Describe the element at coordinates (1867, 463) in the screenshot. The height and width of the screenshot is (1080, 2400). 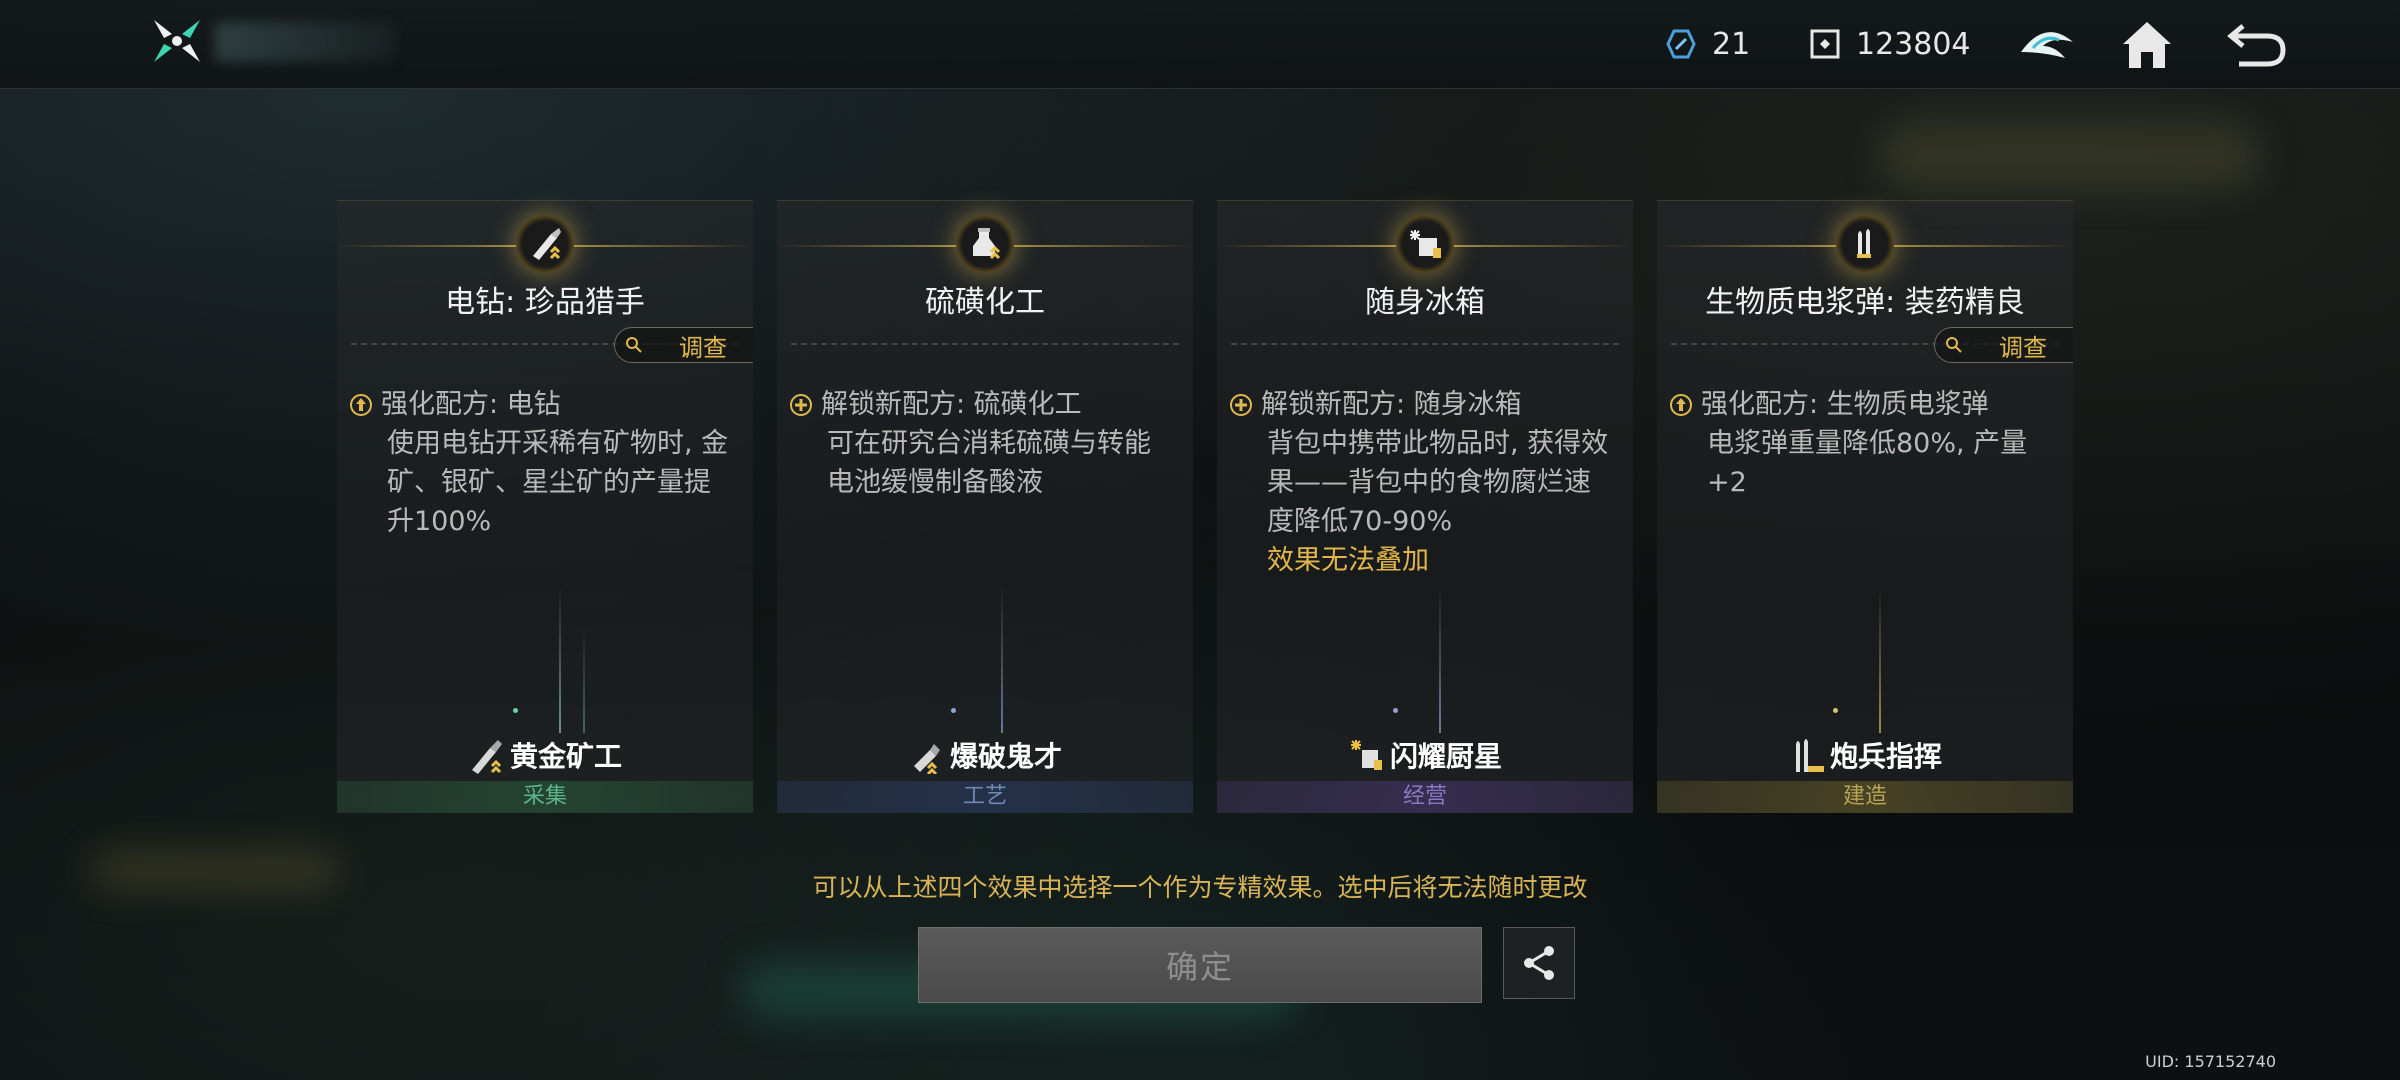
I see `effect-body: 电浆弹重量降低80%, 产量+2` at that location.